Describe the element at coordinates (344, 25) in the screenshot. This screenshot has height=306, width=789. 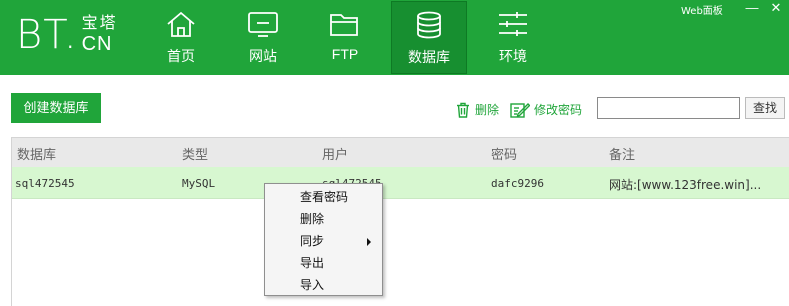
I see `folder-icon` at that location.